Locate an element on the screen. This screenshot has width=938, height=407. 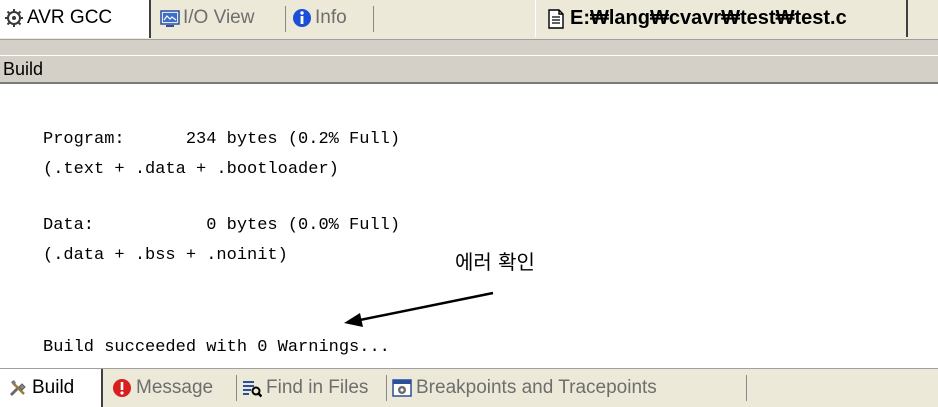
tab-build: Build is located at coordinates (41, 388).